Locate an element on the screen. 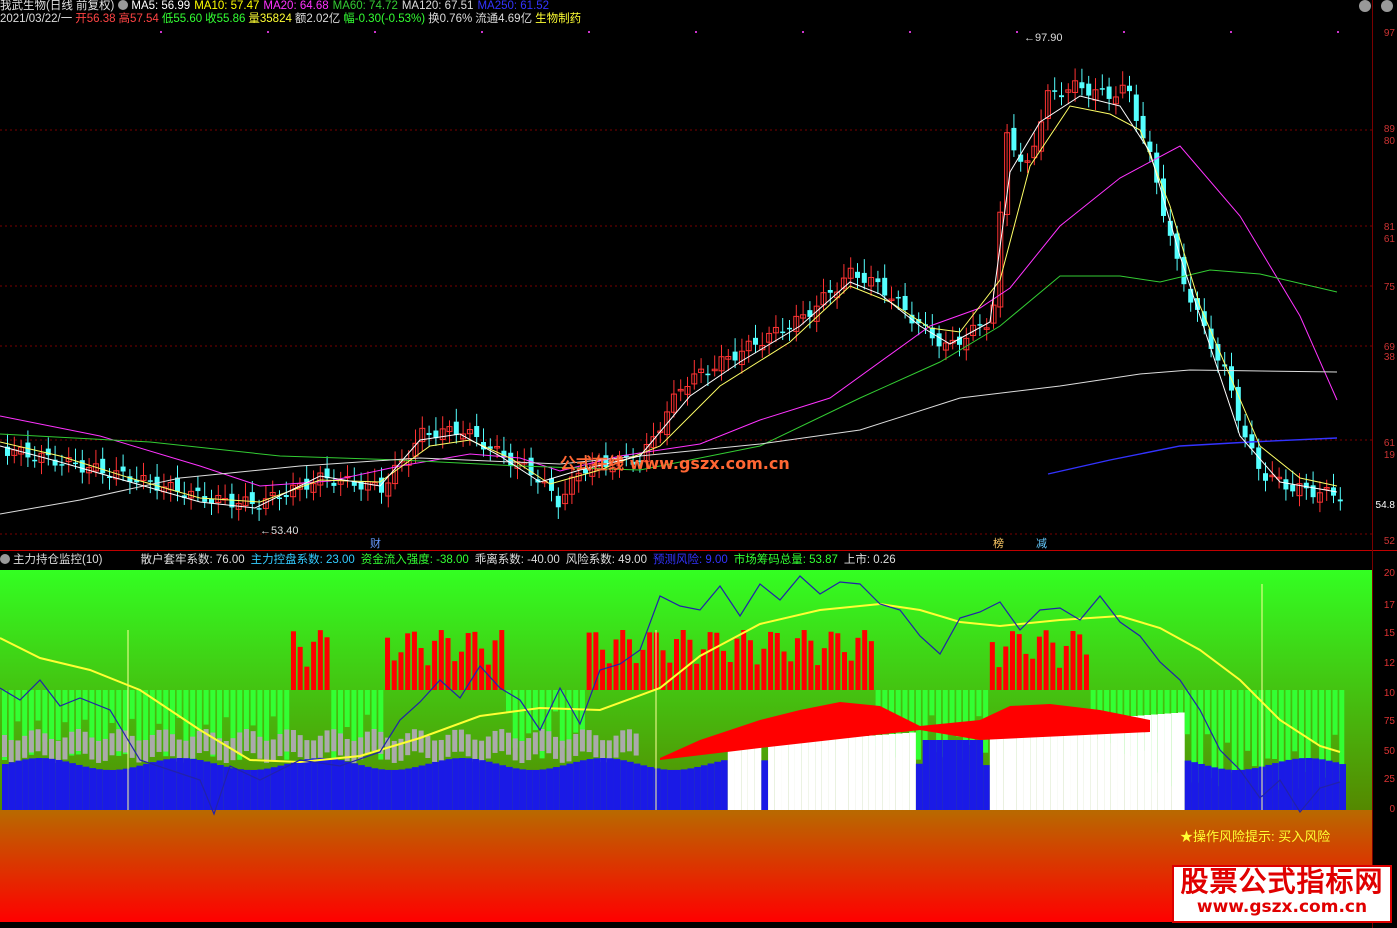 This screenshot has height=928, width=1397. indicator-axis-label: 25 is located at coordinates (1389, 779).